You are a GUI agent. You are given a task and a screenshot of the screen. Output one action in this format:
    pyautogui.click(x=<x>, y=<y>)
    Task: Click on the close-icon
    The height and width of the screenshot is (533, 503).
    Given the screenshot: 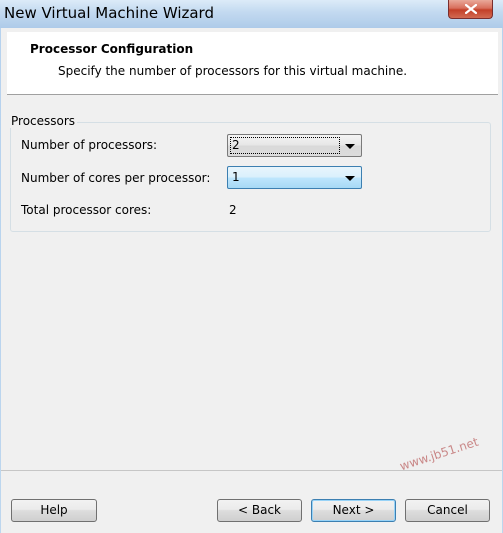 What is the action you would take?
    pyautogui.click(x=471, y=9)
    